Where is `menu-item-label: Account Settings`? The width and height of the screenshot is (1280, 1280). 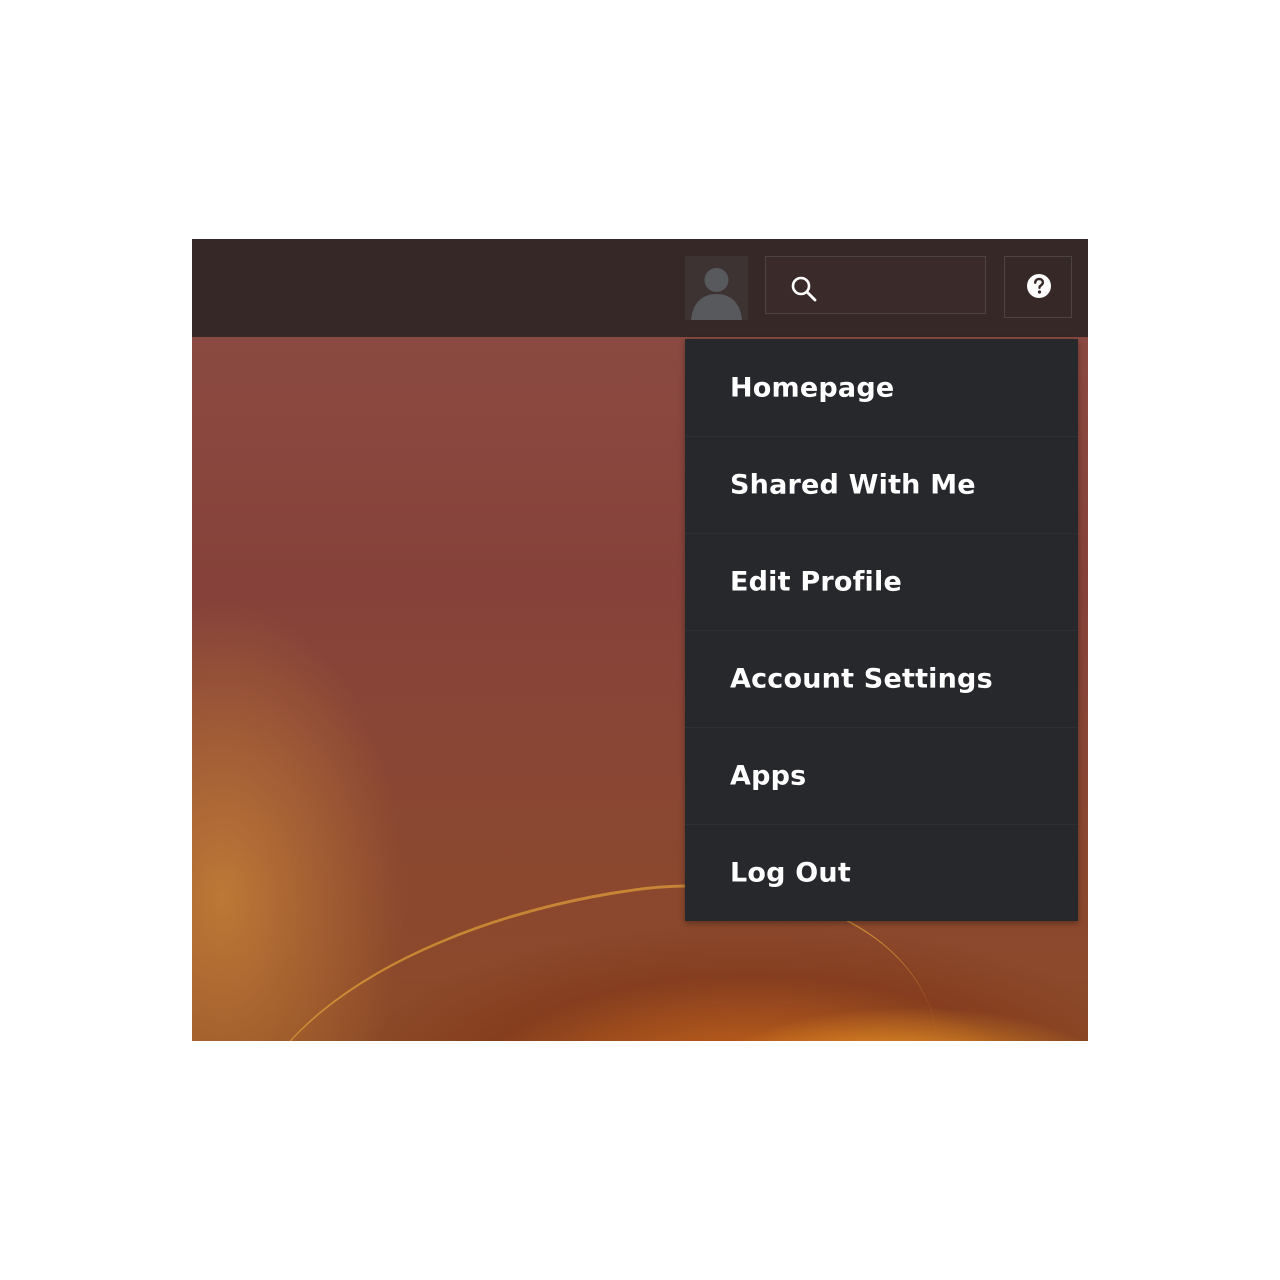
menu-item-label: Account Settings is located at coordinates (861, 679).